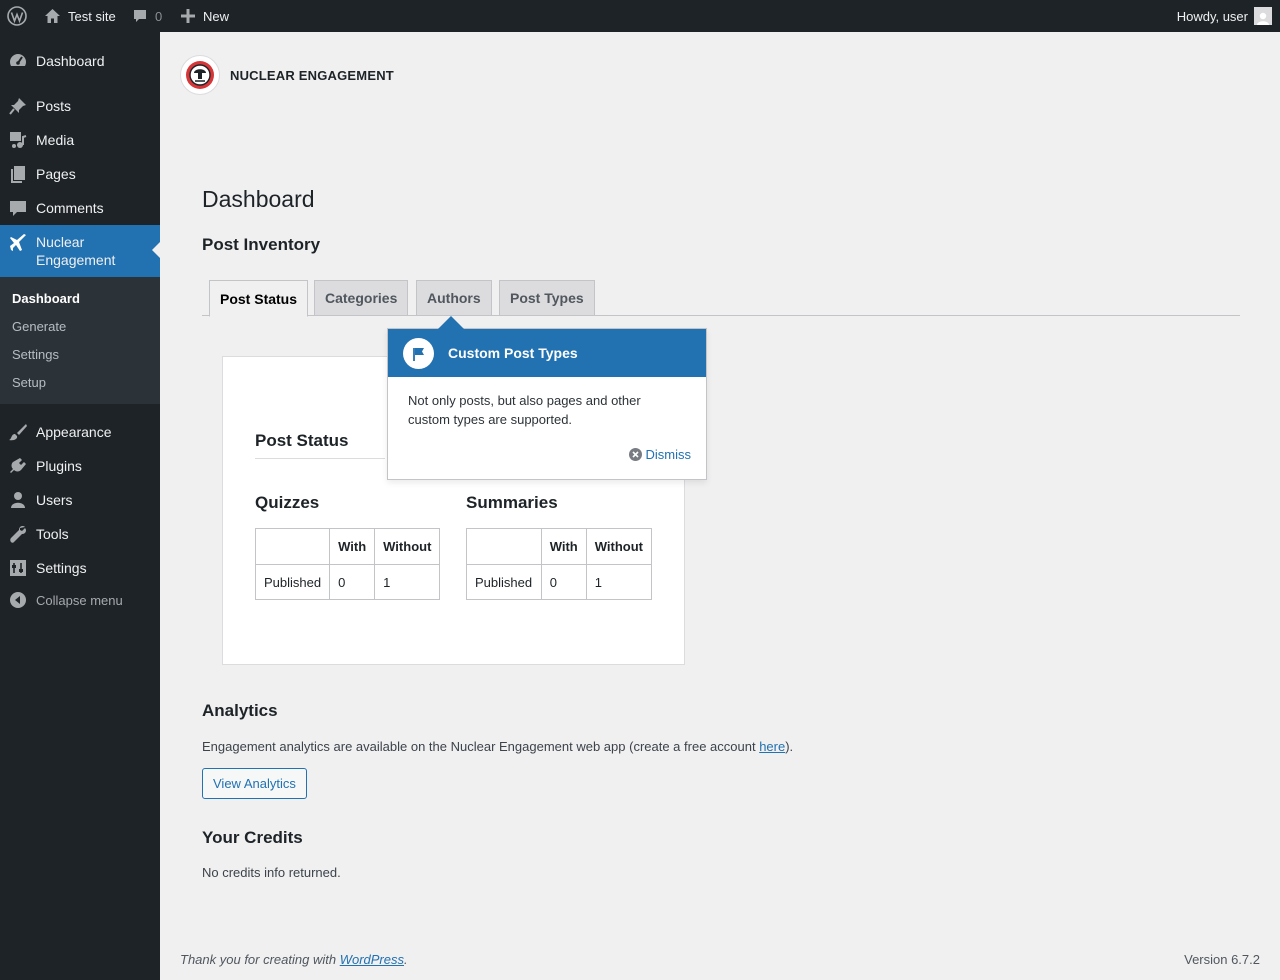 Image resolution: width=1280 pixels, height=980 pixels. I want to click on table-header: Without, so click(407, 546).